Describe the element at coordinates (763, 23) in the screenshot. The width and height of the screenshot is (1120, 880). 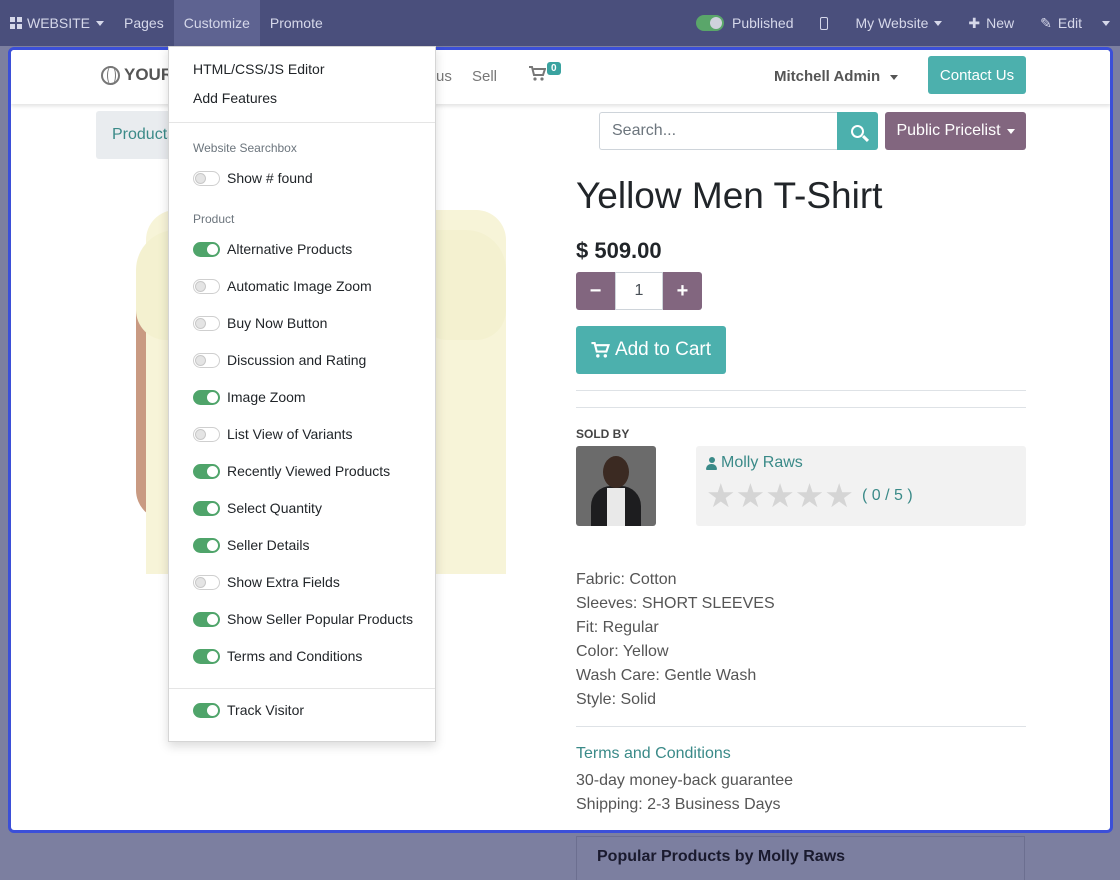
I see `published-label: Published` at that location.